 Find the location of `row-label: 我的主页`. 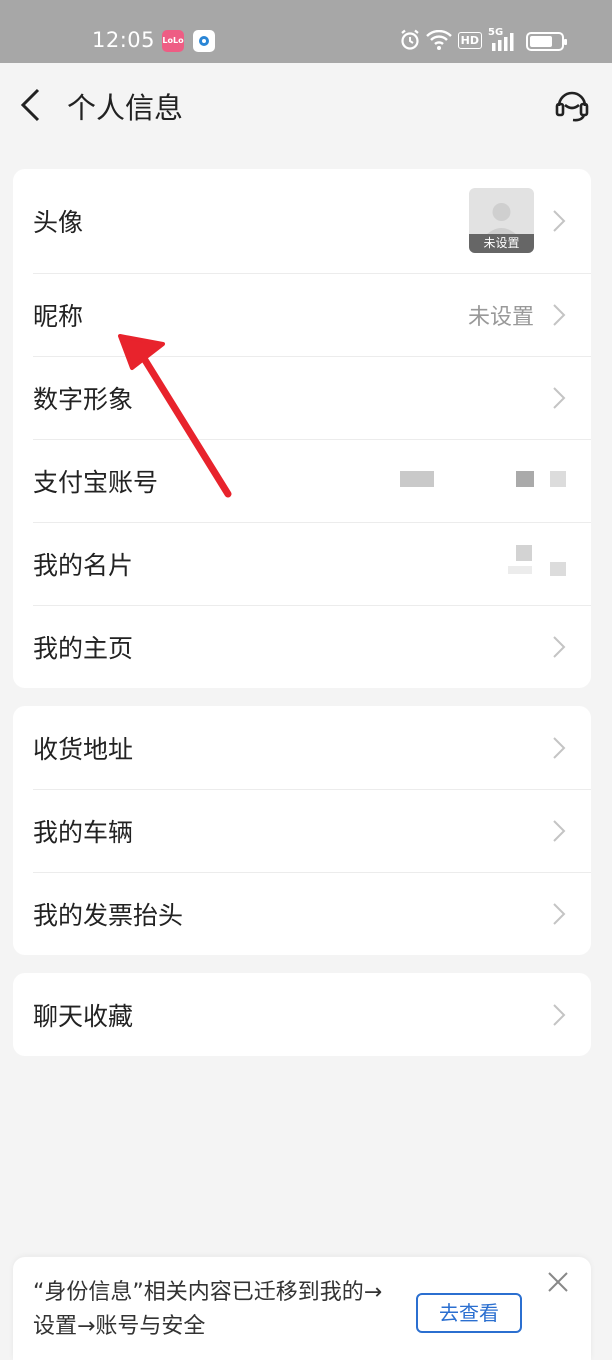

row-label: 我的主页 is located at coordinates (83, 648).